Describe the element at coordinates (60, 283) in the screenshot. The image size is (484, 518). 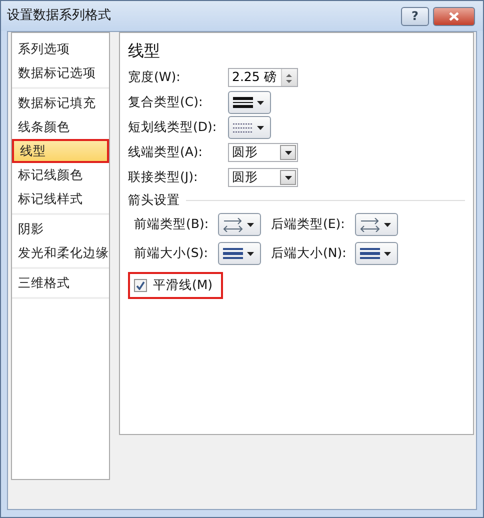
I see `sidebar-item: 三维格式` at that location.